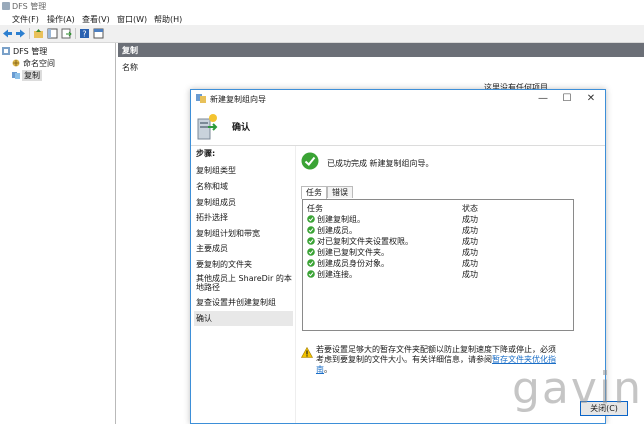 This screenshot has width=644, height=424. I want to click on properties-icon, so click(98, 33).